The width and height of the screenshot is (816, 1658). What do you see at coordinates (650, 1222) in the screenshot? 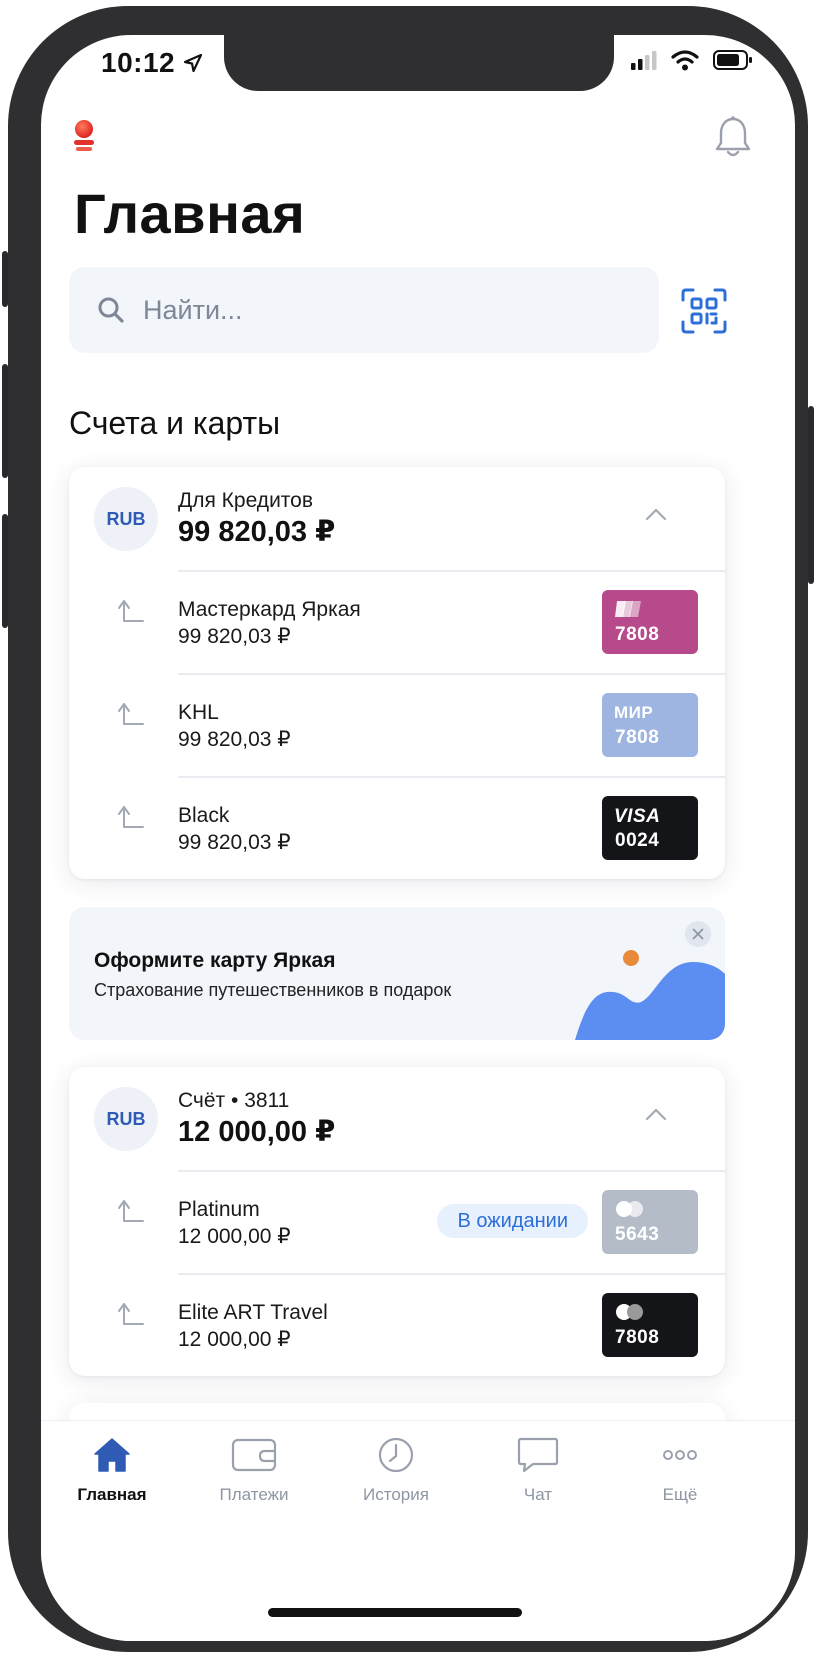
I see `card-thumbnail: 5643` at bounding box center [650, 1222].